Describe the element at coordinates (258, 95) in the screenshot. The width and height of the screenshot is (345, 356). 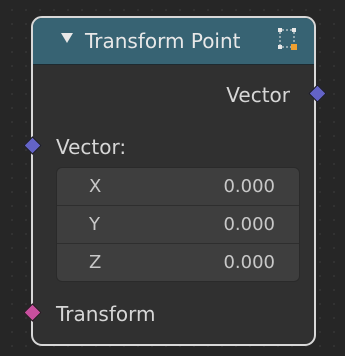
I see `output-vector-label: Vector` at that location.